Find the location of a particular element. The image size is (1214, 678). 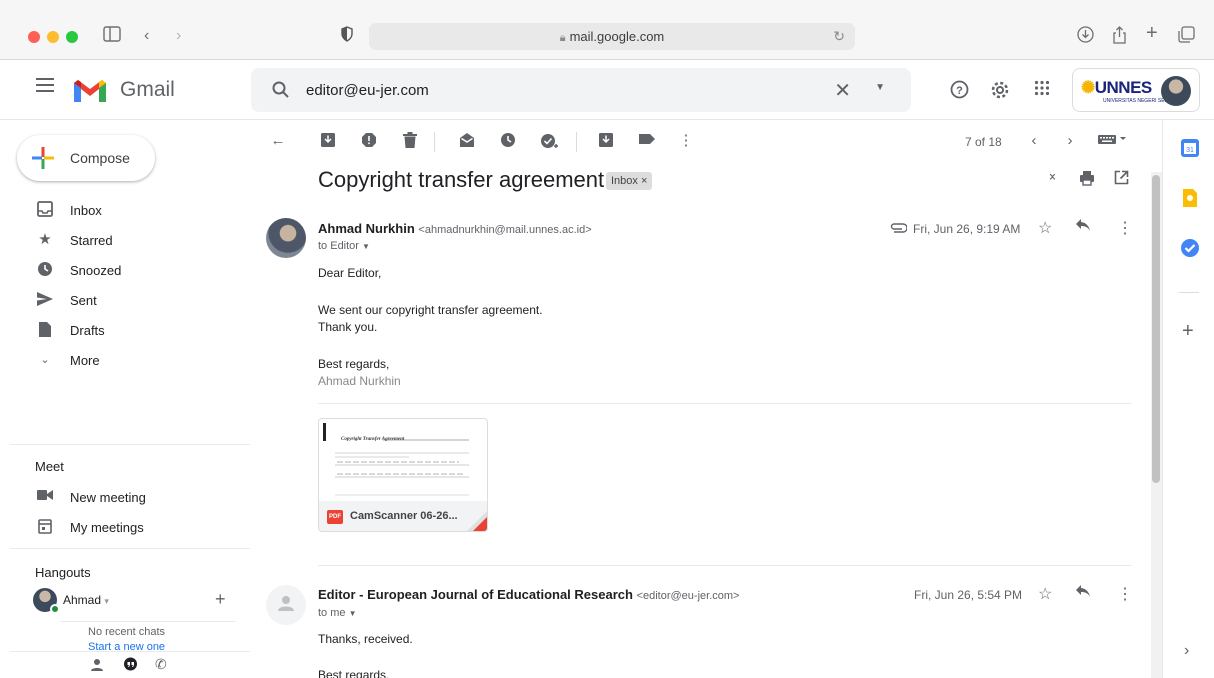

share-icon is located at coordinates (1119, 38).